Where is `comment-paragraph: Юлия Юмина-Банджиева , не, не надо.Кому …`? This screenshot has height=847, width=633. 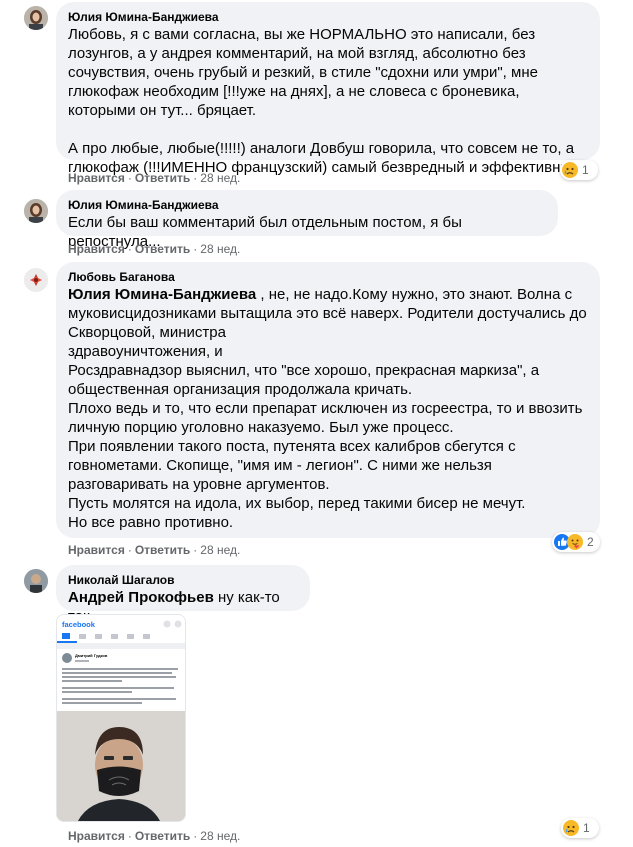 comment-paragraph: Юлия Юмина-Банджиева , не, не надо.Кому … is located at coordinates (328, 313).